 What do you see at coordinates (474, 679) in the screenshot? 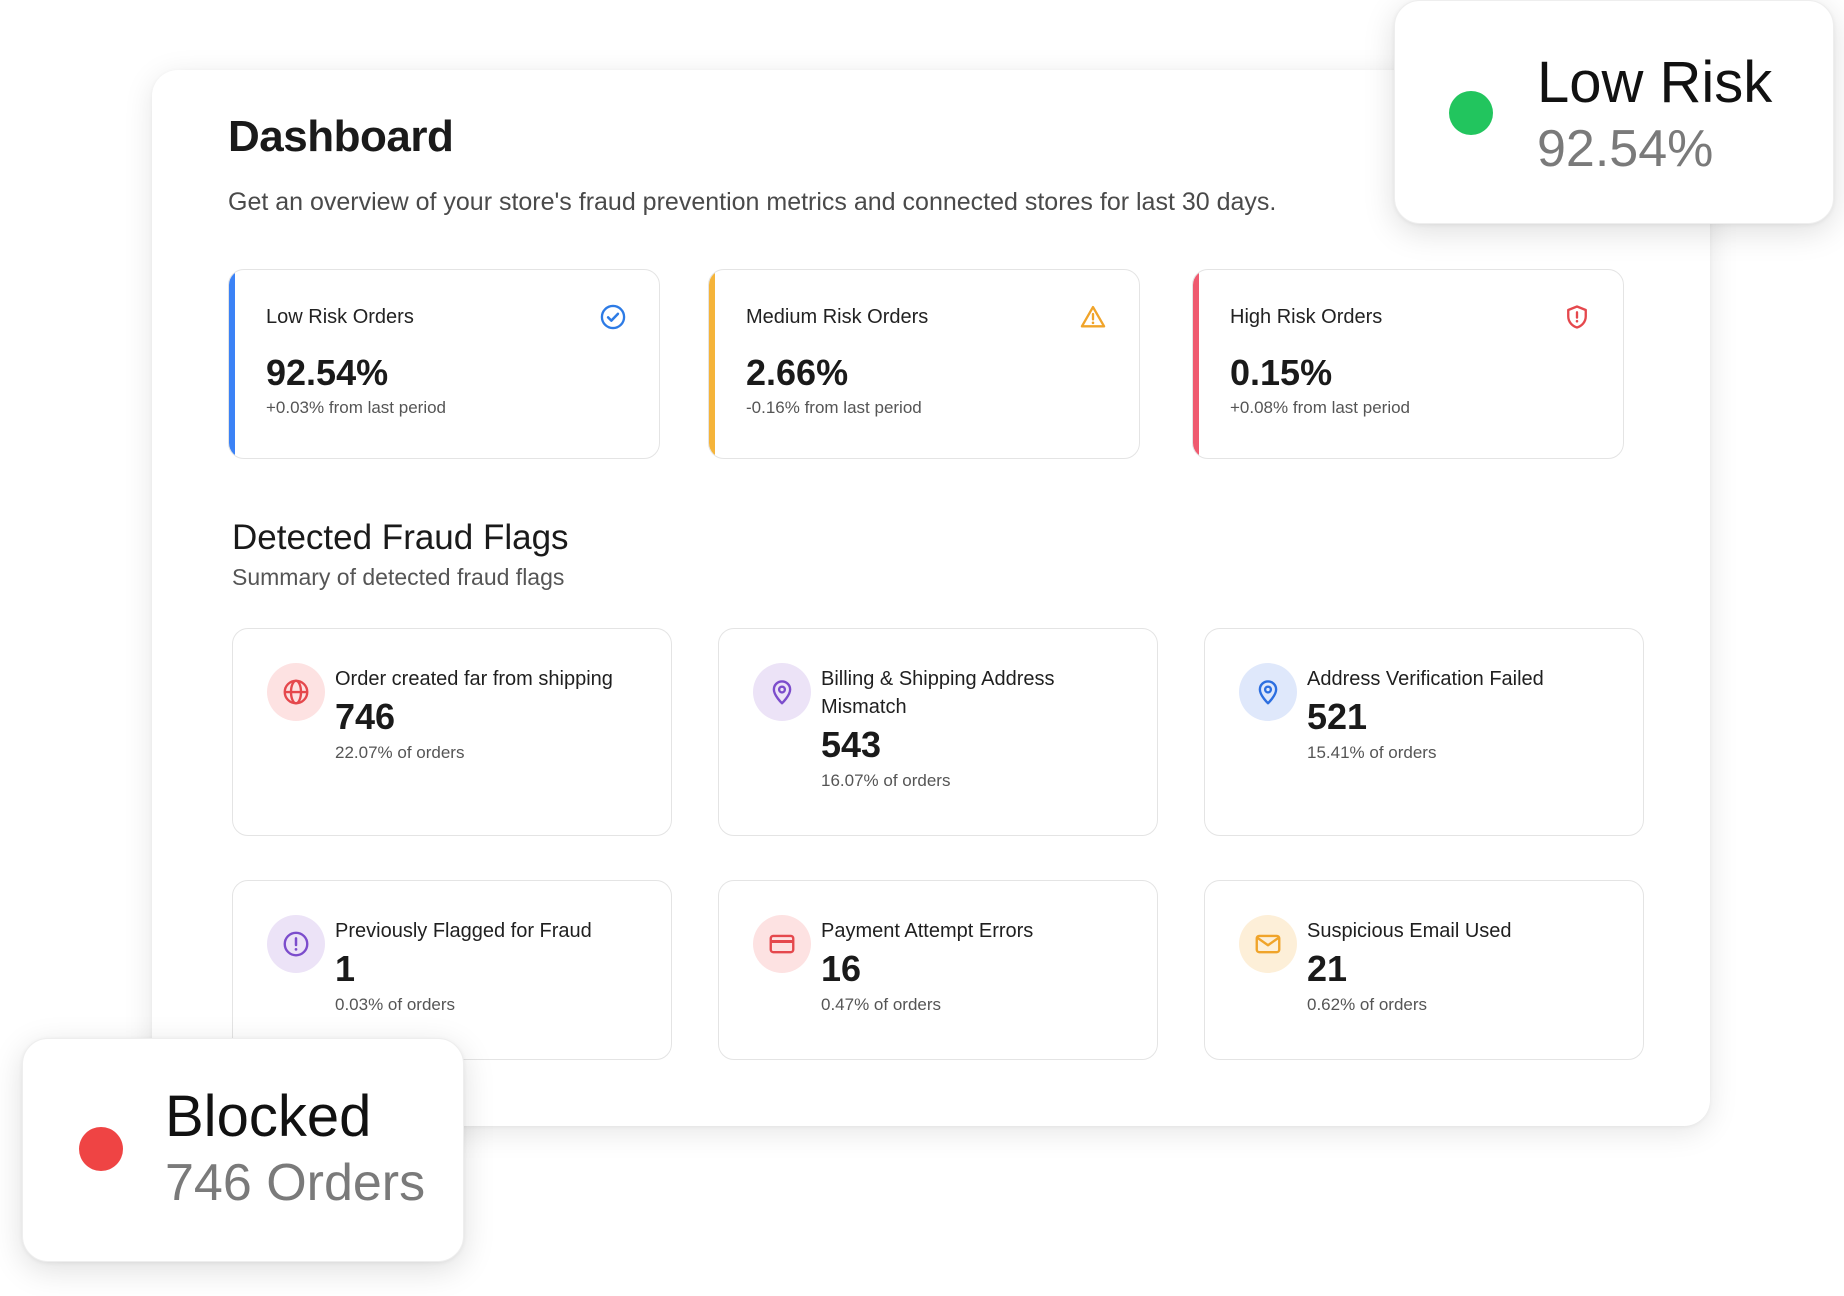
I see `flag-title: Order created far from shipping` at bounding box center [474, 679].